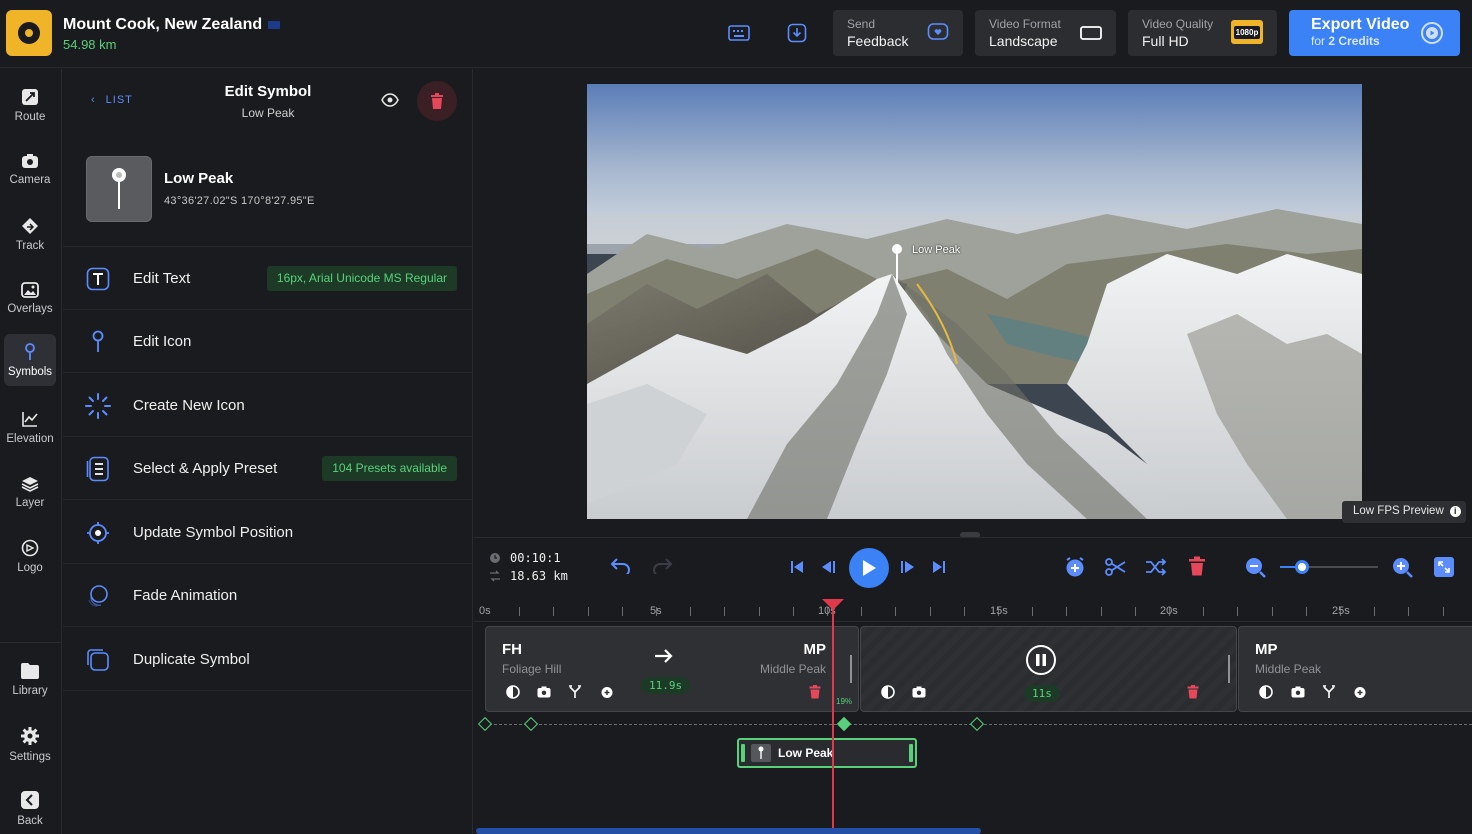 This screenshot has height=834, width=1472. What do you see at coordinates (361, 278) in the screenshot?
I see `font-badge: 16px, Arial Unicode MS Regular` at bounding box center [361, 278].